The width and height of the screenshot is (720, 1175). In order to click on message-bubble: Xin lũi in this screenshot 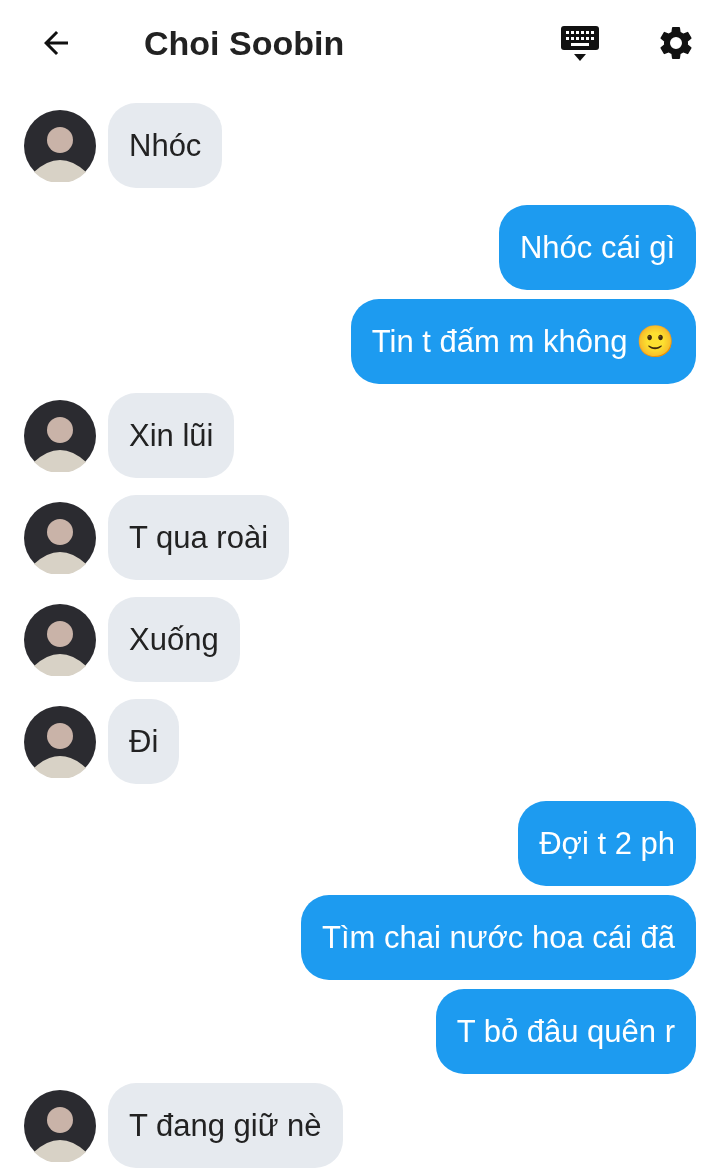, I will do `click(171, 435)`.